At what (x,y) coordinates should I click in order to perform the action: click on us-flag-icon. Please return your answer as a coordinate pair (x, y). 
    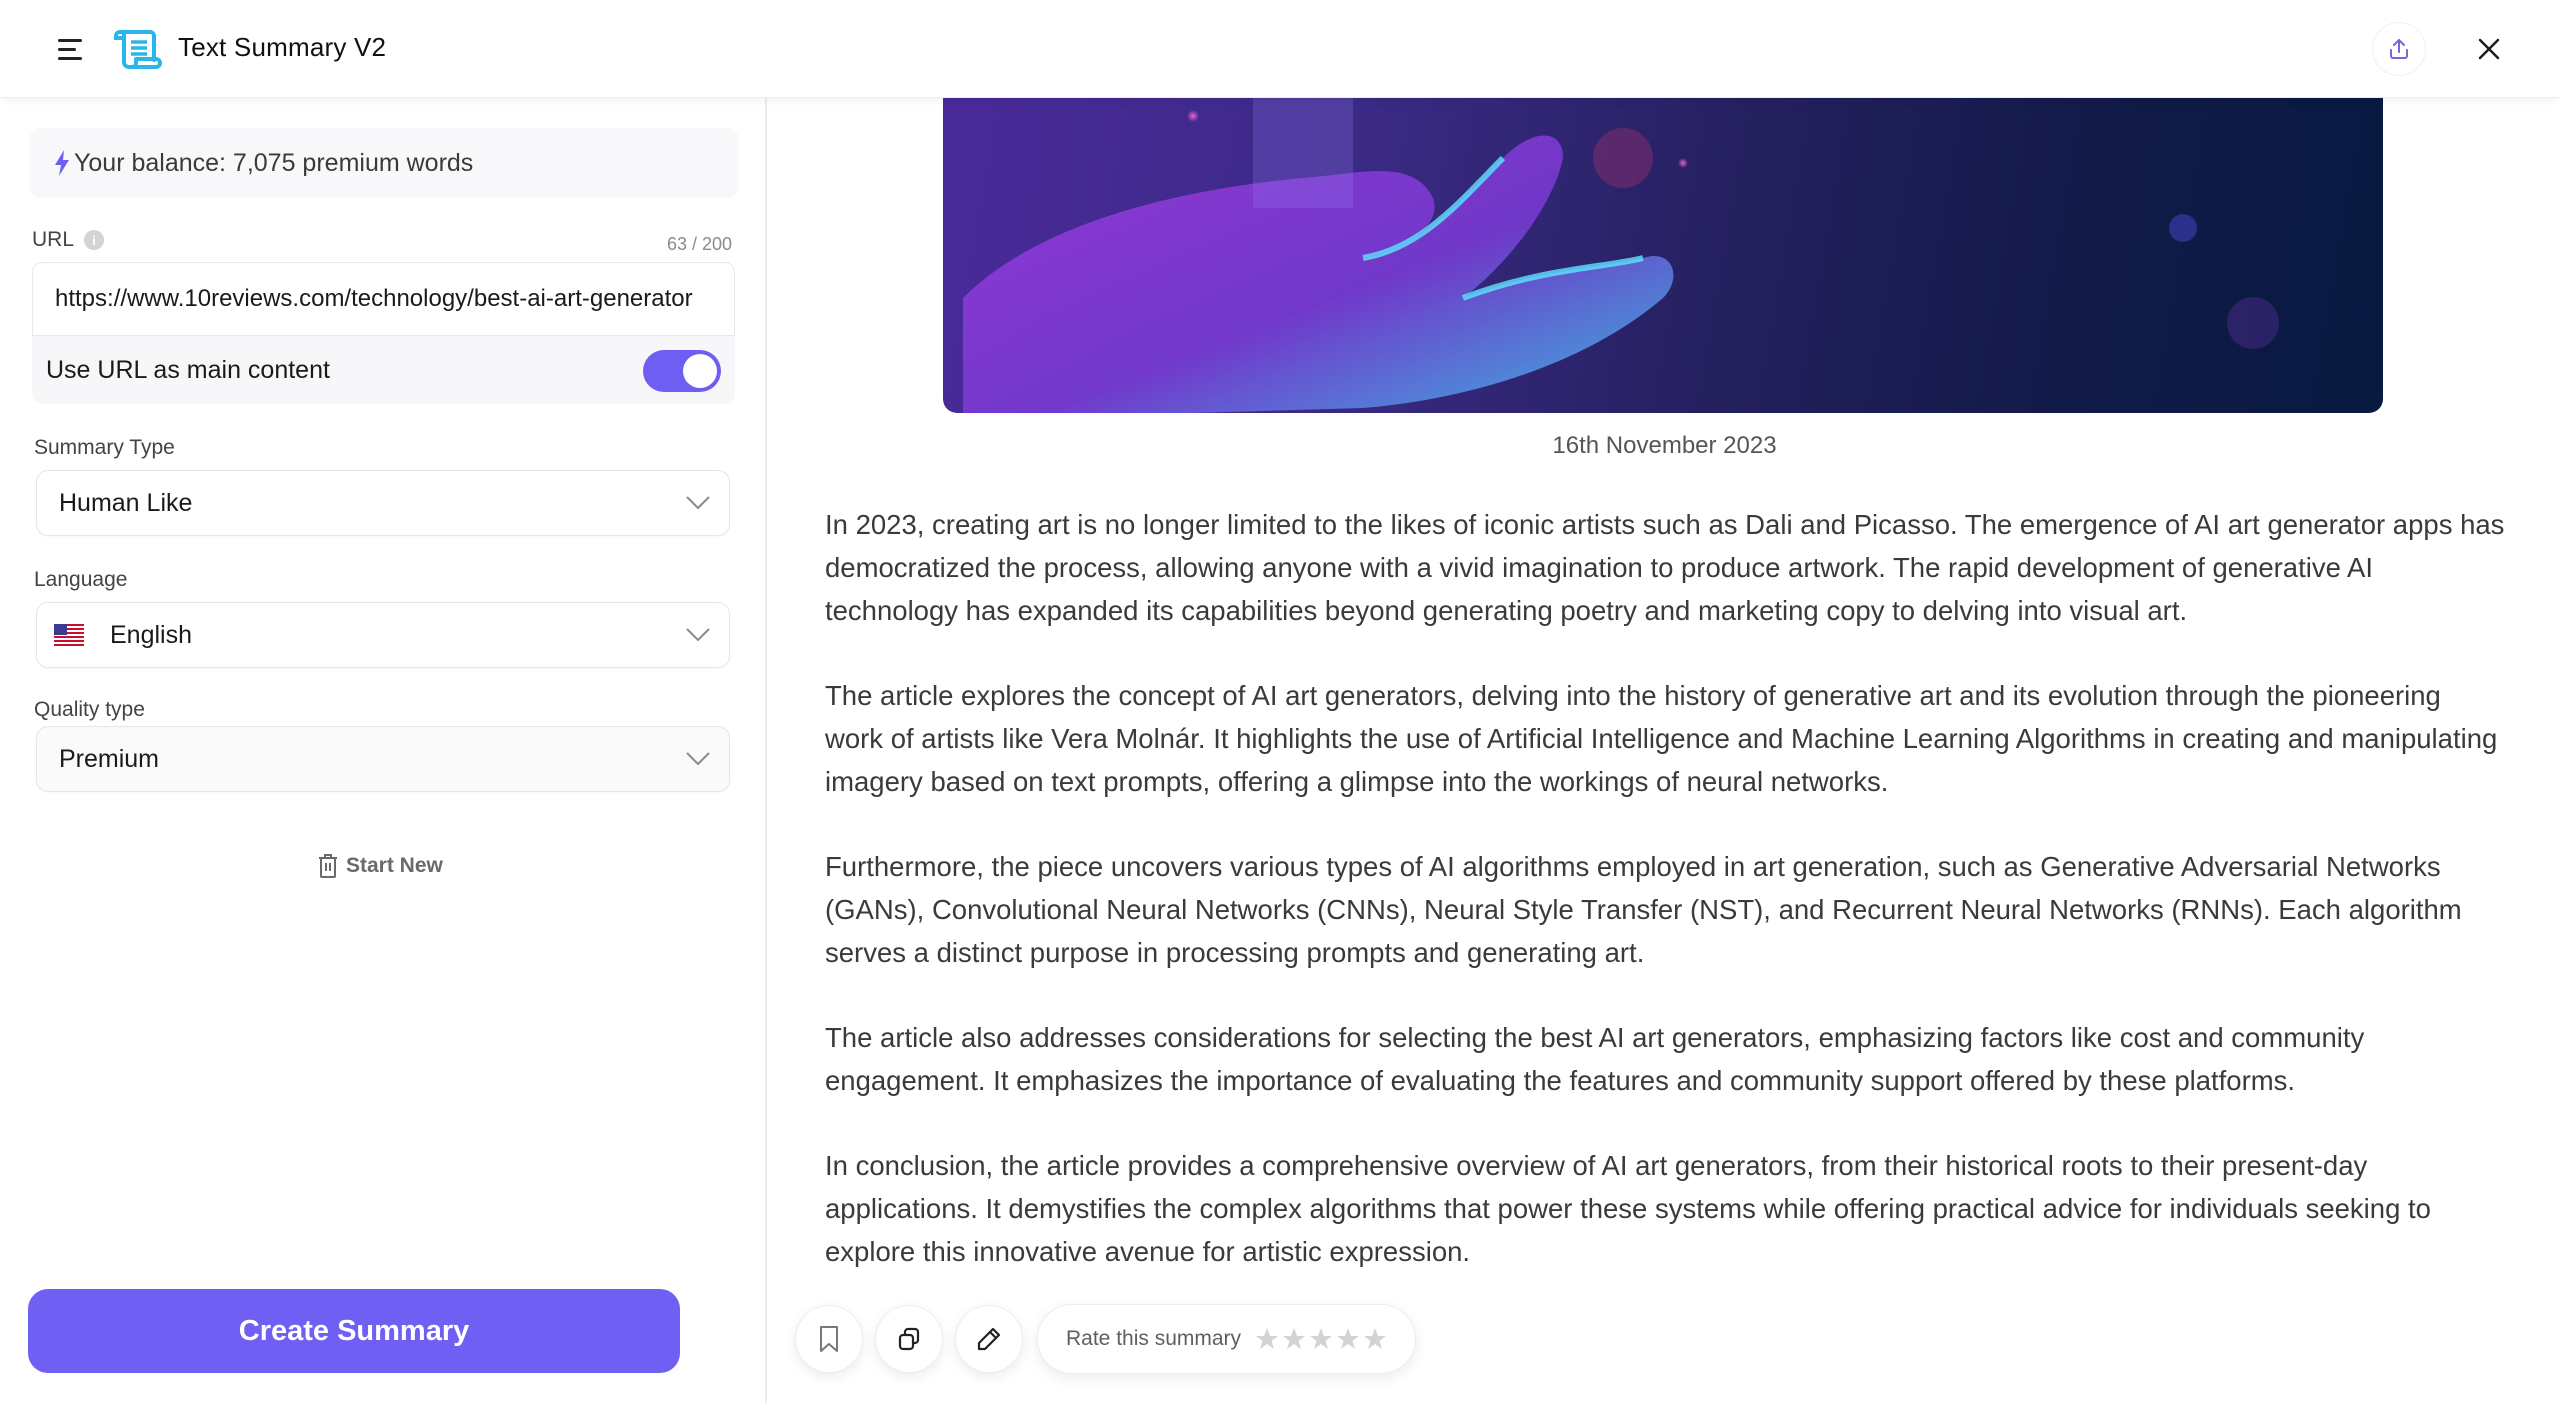
    Looking at the image, I should click on (69, 635).